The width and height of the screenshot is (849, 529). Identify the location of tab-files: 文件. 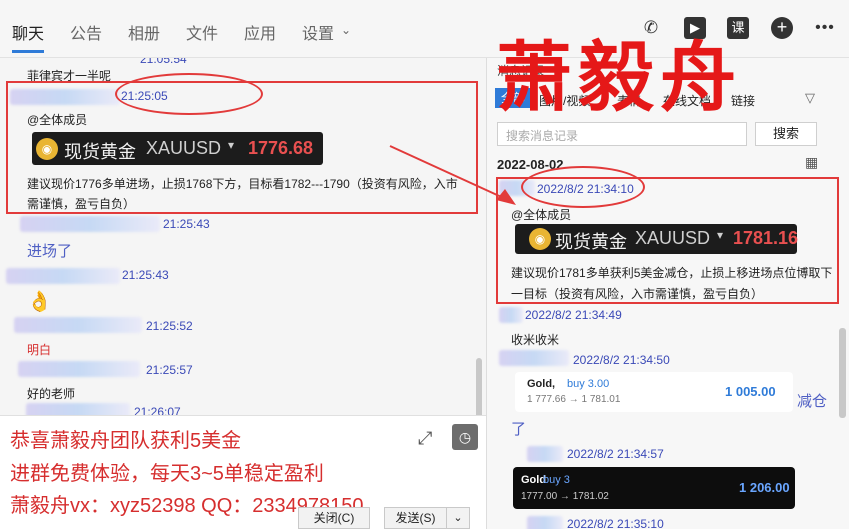
(202, 32).